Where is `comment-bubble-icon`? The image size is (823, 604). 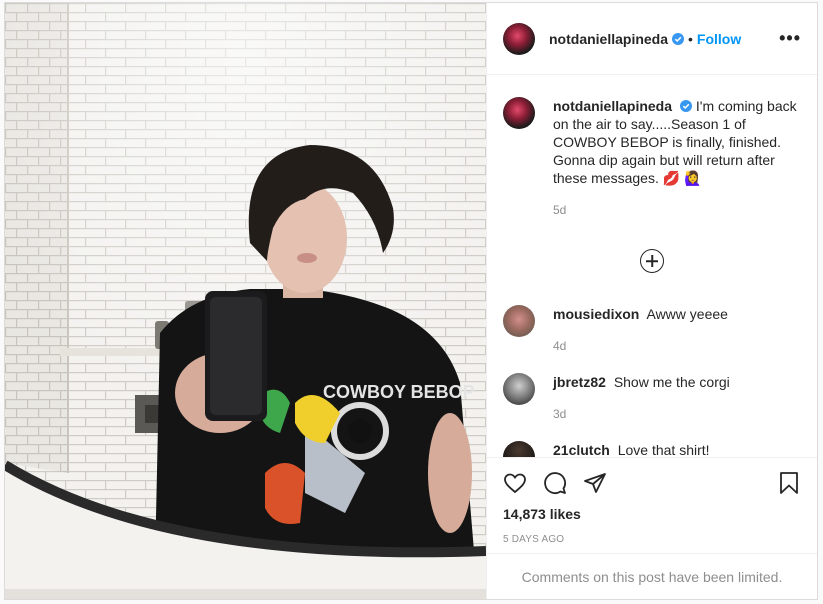
comment-bubble-icon is located at coordinates (555, 483).